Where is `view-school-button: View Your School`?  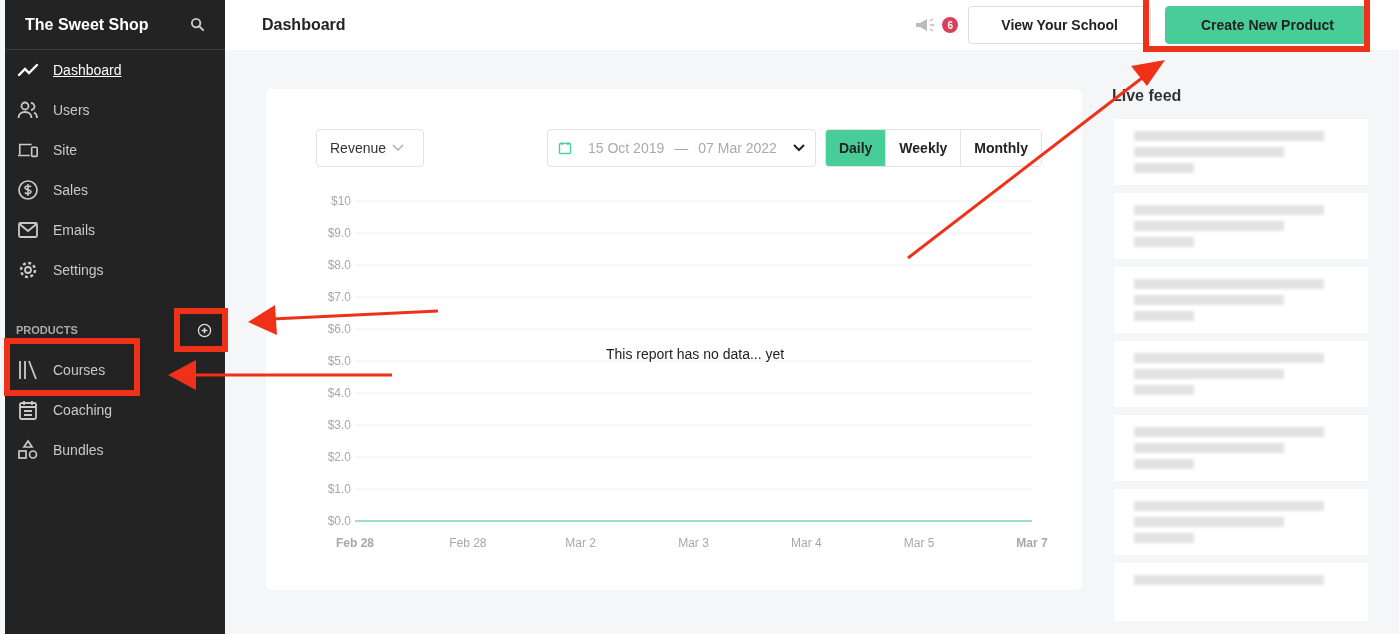
view-school-button: View Your School is located at coordinates (1059, 25).